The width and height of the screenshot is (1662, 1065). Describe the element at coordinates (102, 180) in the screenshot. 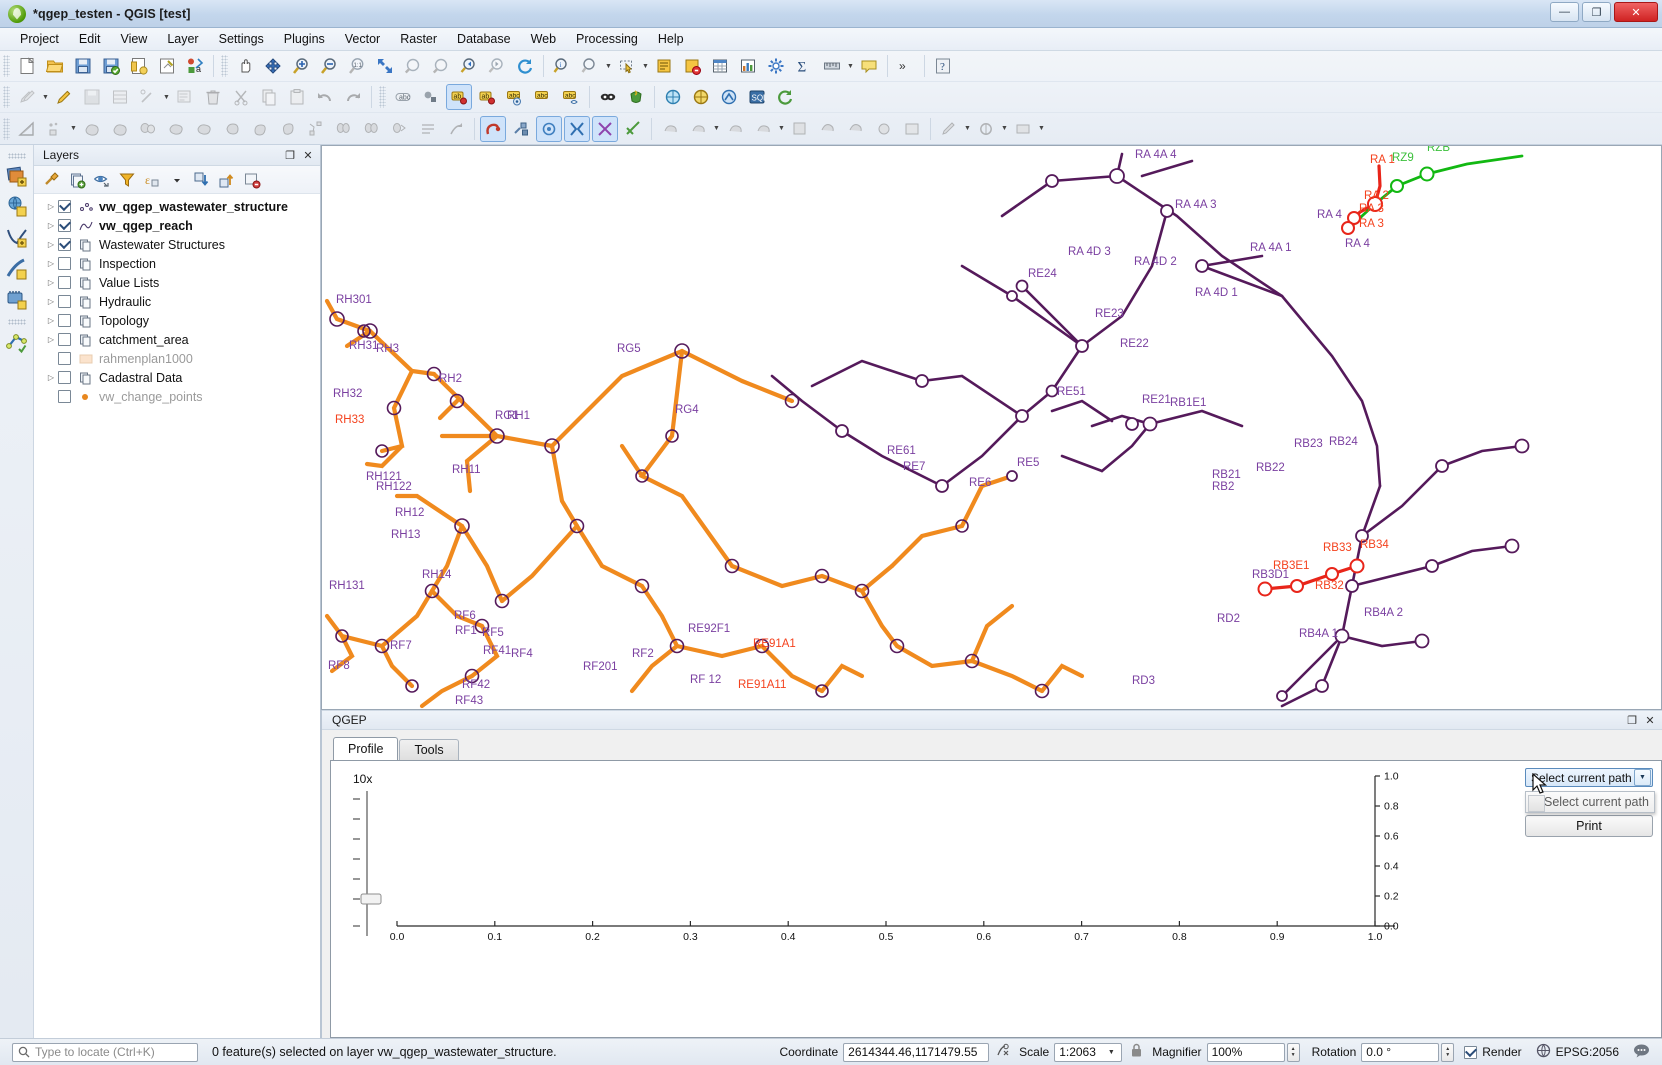

I see `manage-visibility-icon` at that location.